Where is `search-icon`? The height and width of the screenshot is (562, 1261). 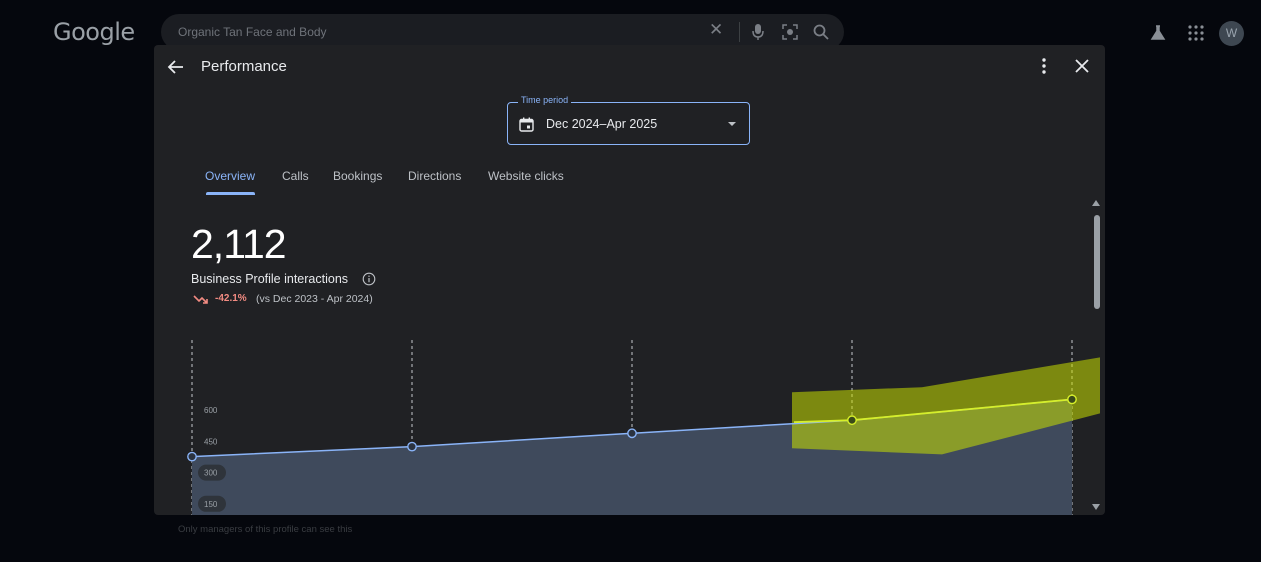
search-icon is located at coordinates (821, 32).